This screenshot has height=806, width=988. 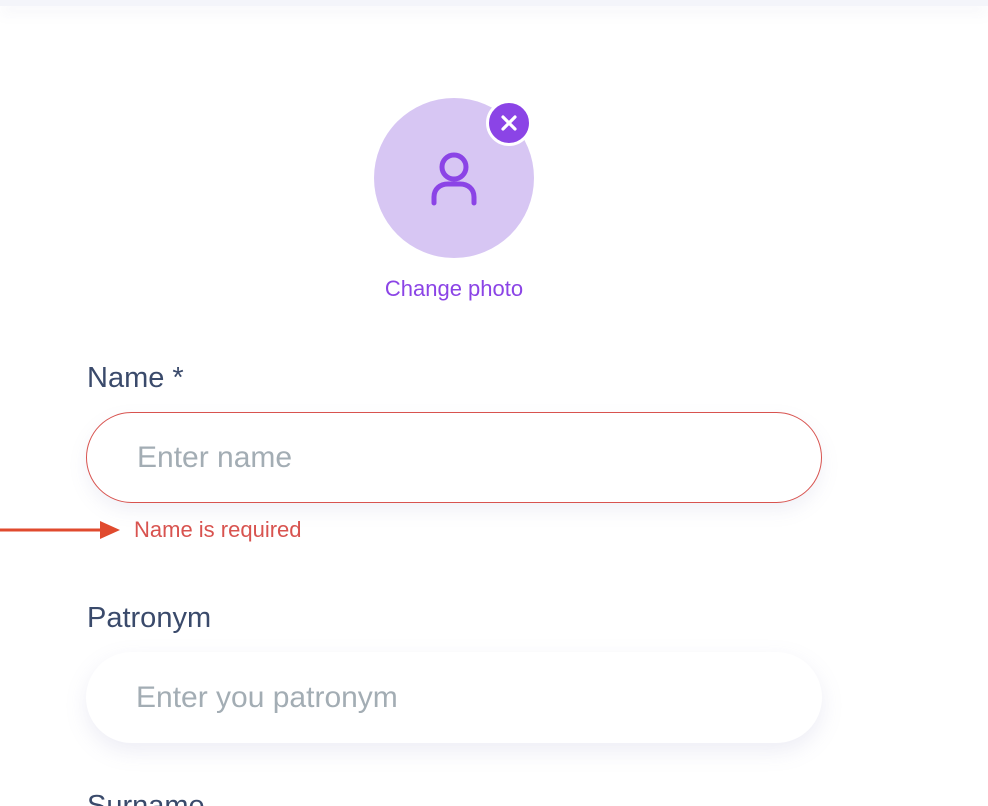 What do you see at coordinates (479, 457) in the screenshot?
I see `name-input` at bounding box center [479, 457].